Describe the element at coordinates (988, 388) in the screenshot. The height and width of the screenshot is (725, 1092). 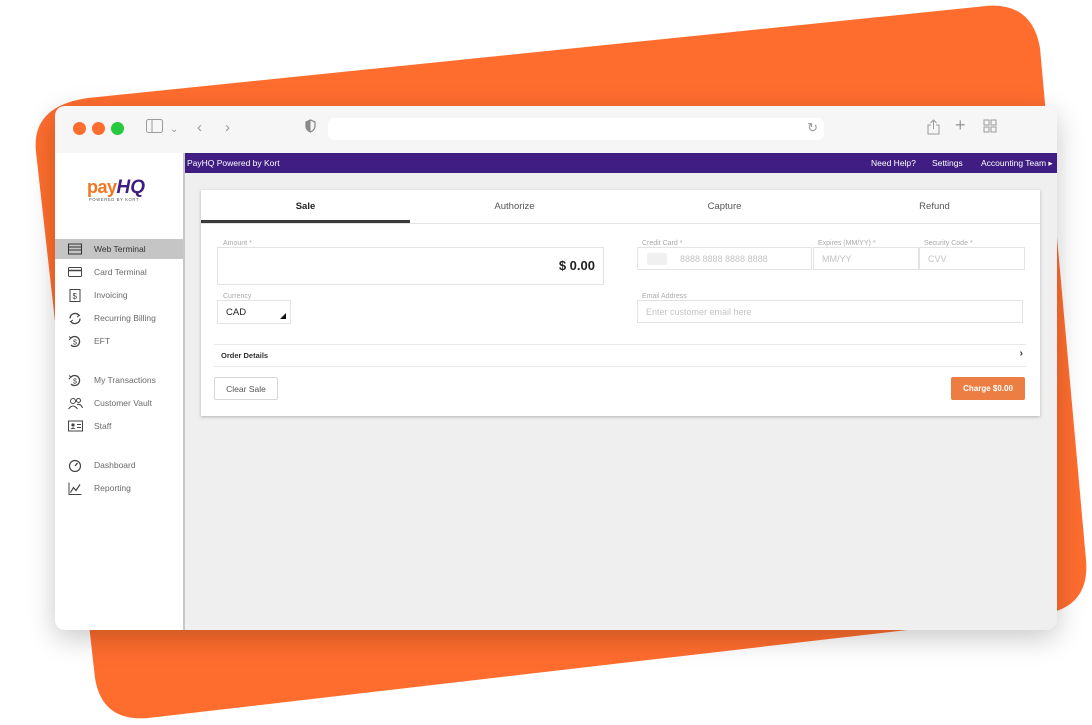
I see `charge-button: Charge $0.00` at that location.